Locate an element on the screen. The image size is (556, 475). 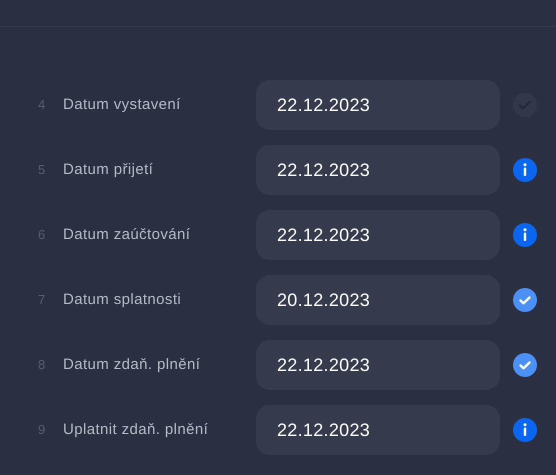
field-label: Datum splatnosti is located at coordinates (122, 300).